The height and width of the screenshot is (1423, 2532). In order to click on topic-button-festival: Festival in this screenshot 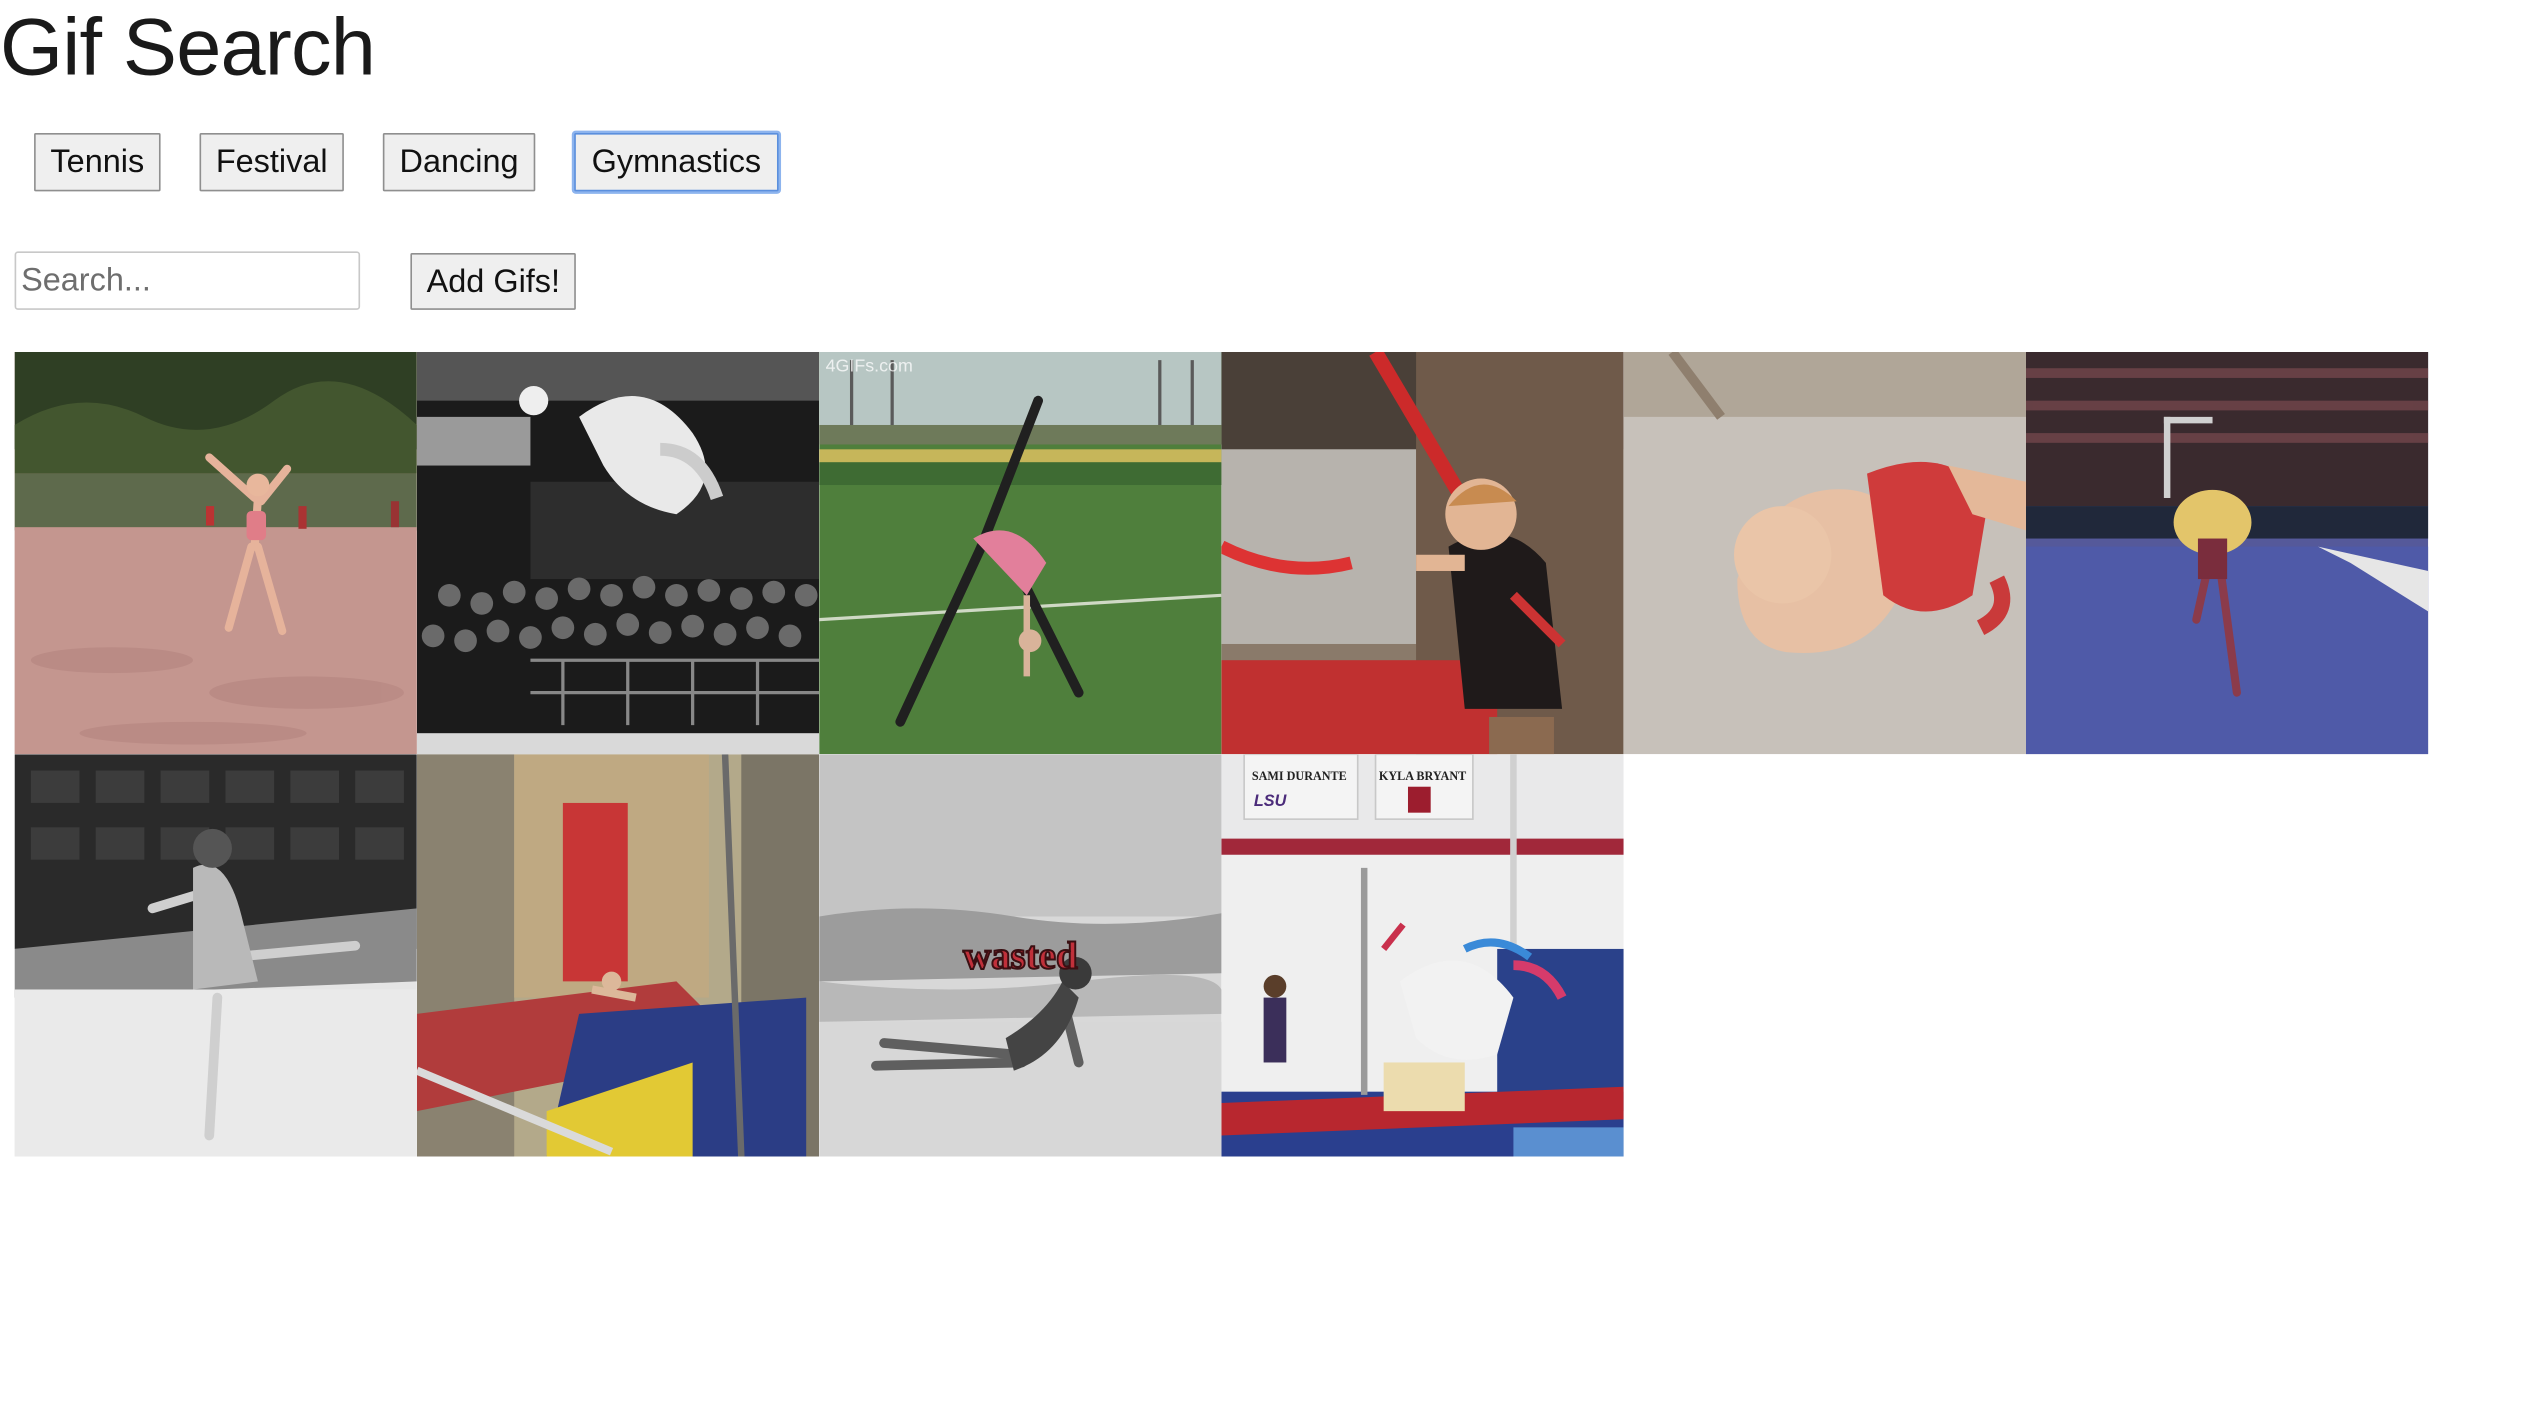, I will do `click(271, 162)`.